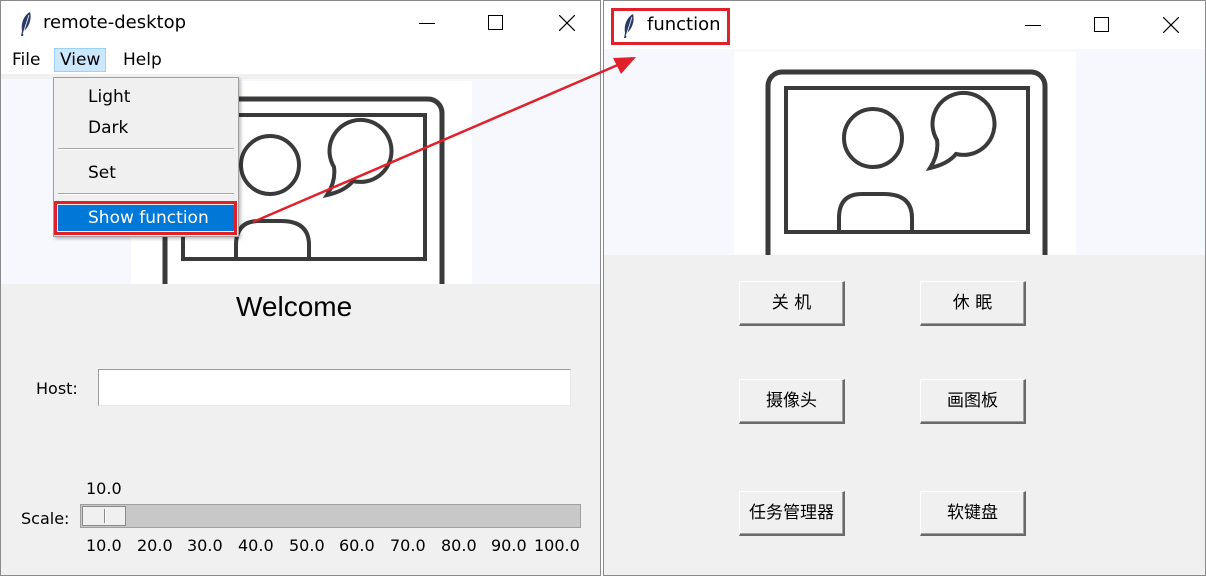 The image size is (1206, 576). Describe the element at coordinates (792, 513) in the screenshot. I see `task-manager-button: 任务管理器` at that location.